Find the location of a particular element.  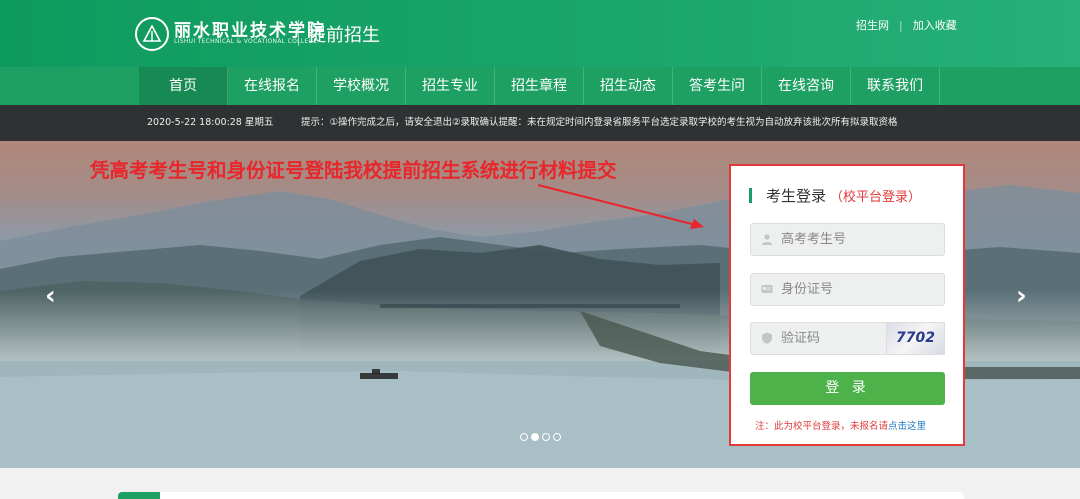

nav-majors: 招生专业 is located at coordinates (450, 86).